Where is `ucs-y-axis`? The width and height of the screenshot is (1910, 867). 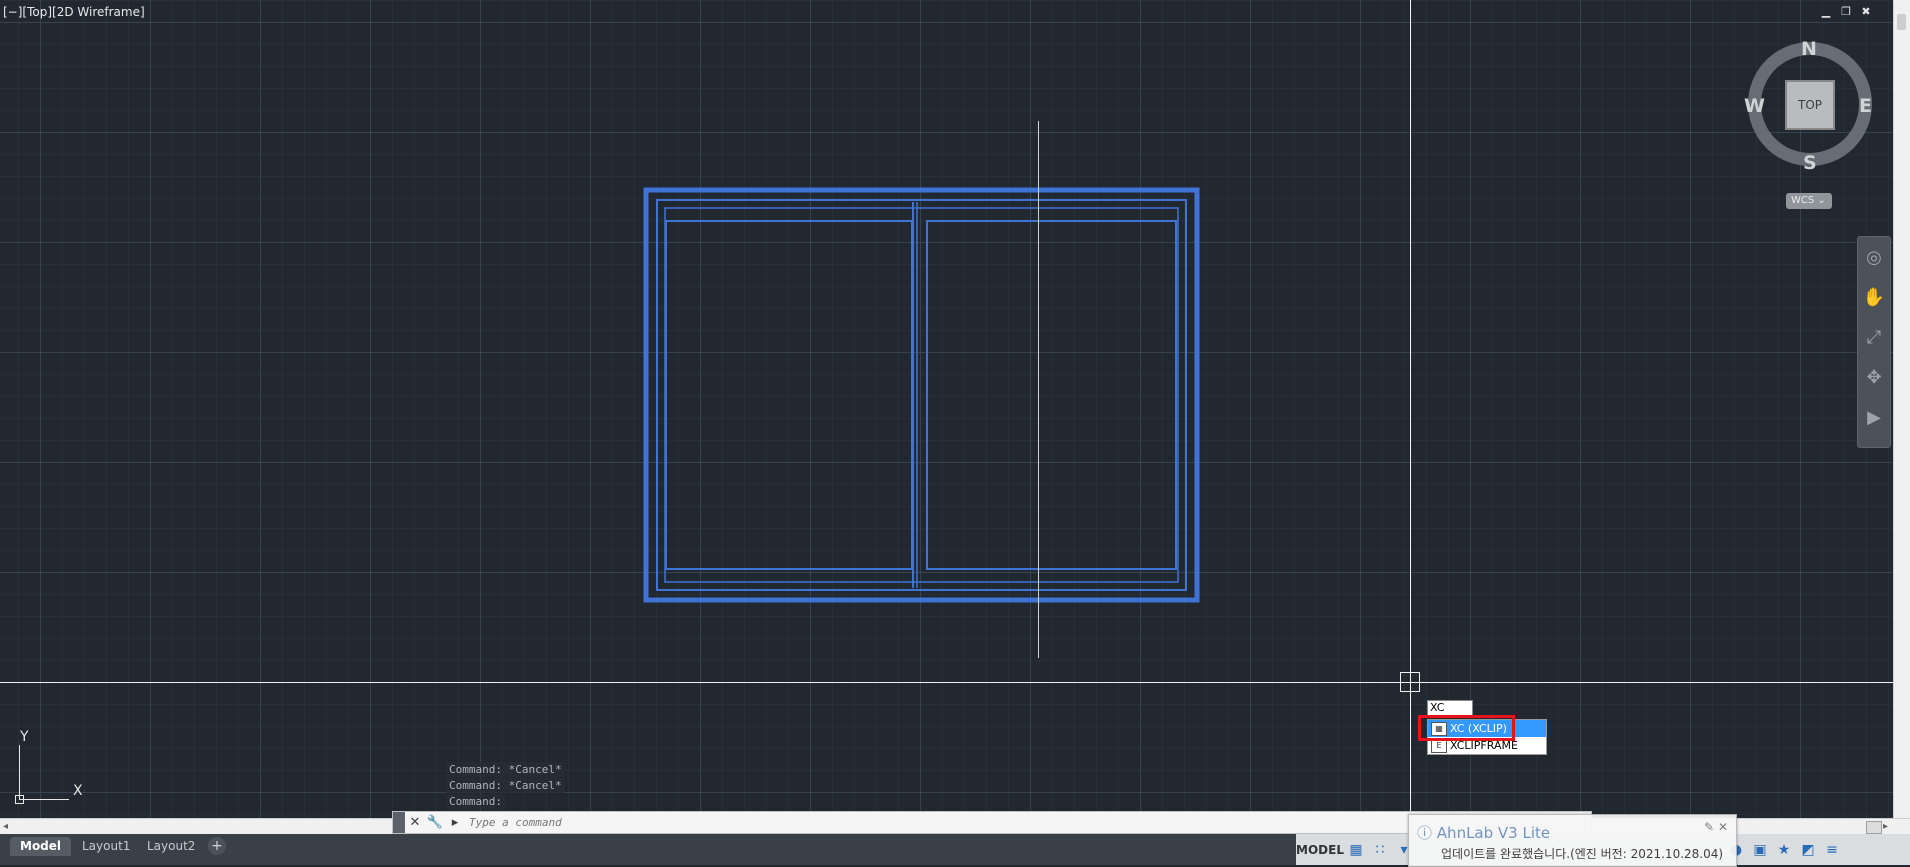
ucs-y-axis is located at coordinates (19, 772).